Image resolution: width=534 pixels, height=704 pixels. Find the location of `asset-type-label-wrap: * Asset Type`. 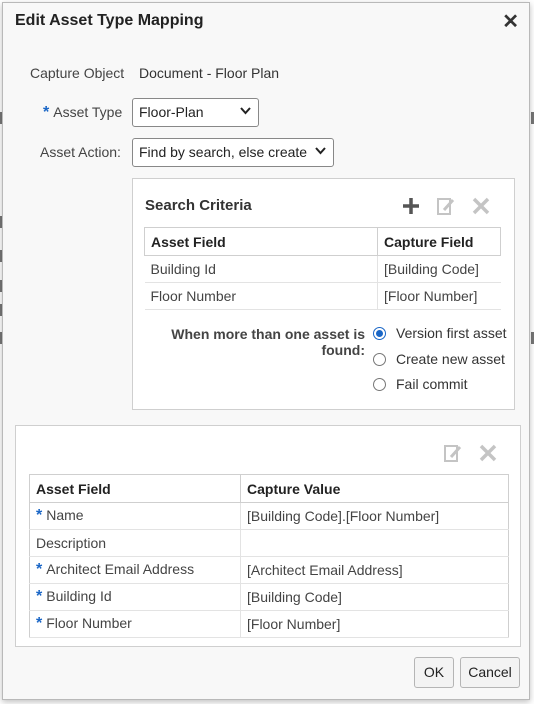

asset-type-label-wrap: * Asset Type is located at coordinates (82, 113).